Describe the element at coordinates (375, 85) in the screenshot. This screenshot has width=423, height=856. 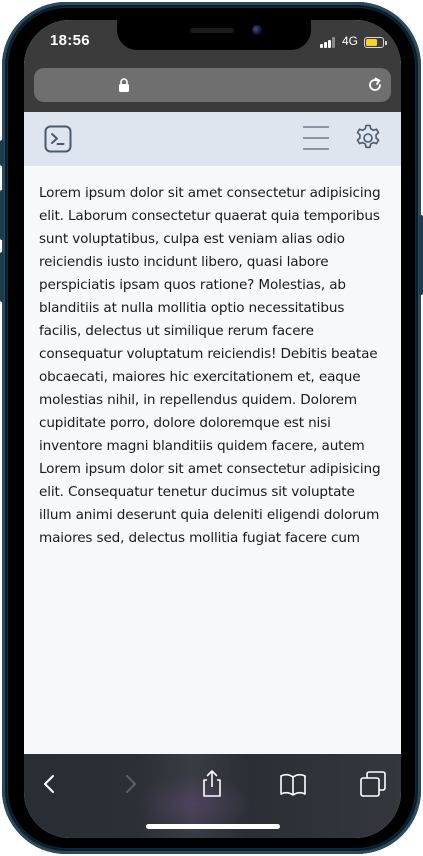
I see `reload-icon` at that location.